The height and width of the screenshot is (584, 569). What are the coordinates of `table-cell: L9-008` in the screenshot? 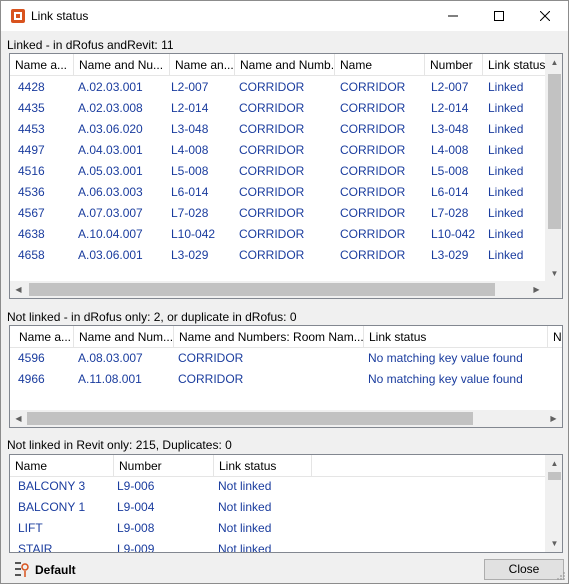 It's located at (136, 528).